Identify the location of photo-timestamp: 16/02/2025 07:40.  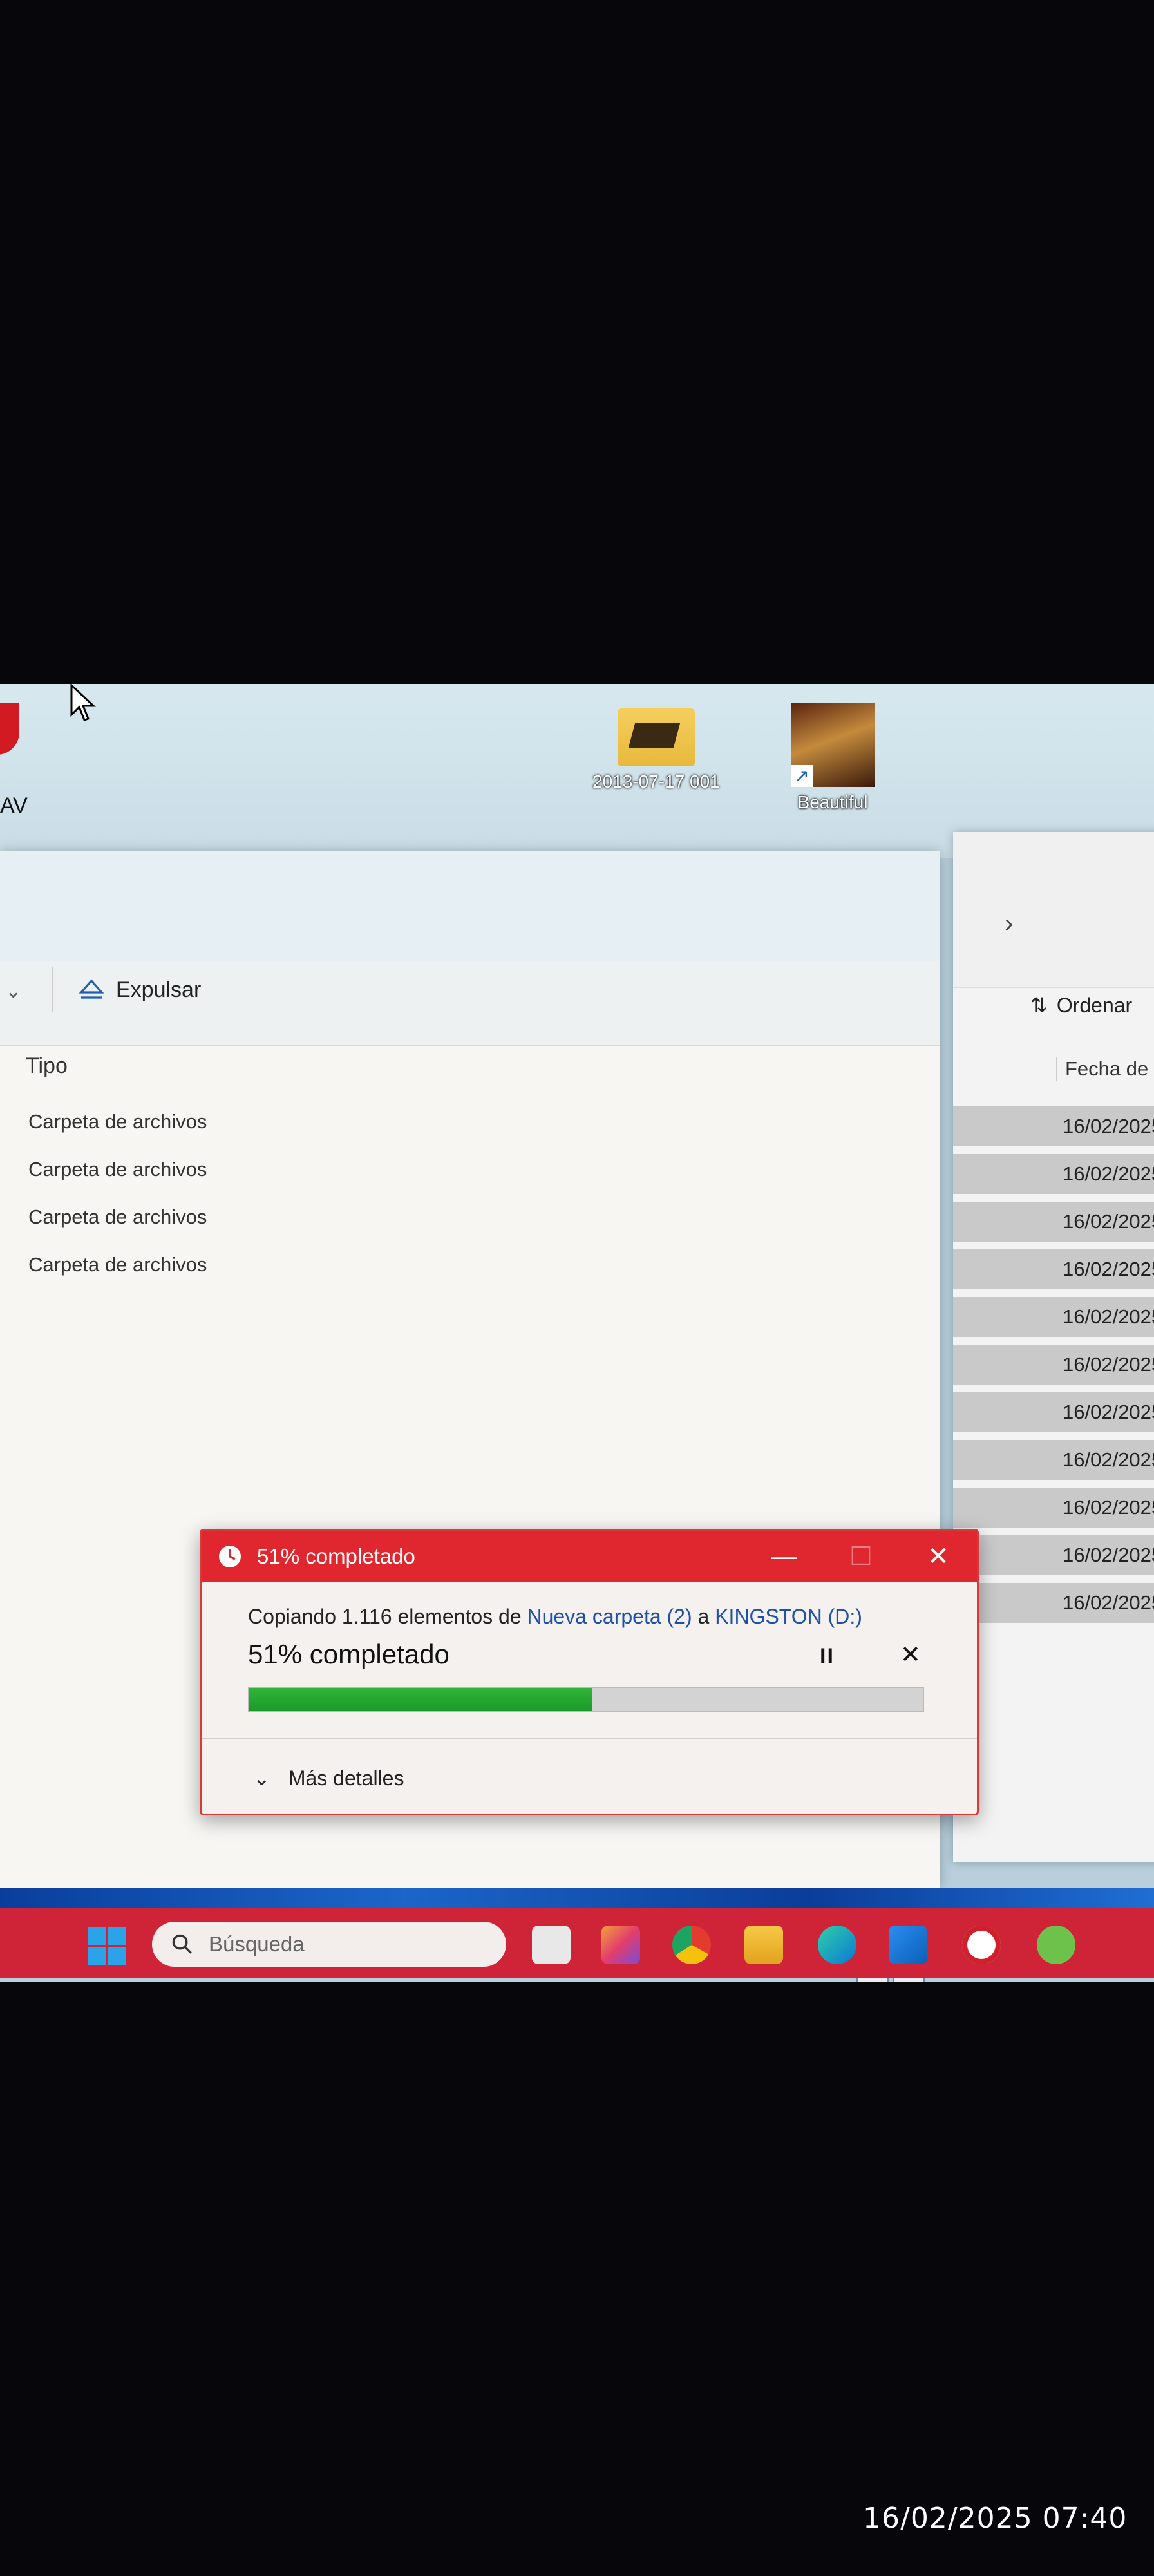
(995, 2518).